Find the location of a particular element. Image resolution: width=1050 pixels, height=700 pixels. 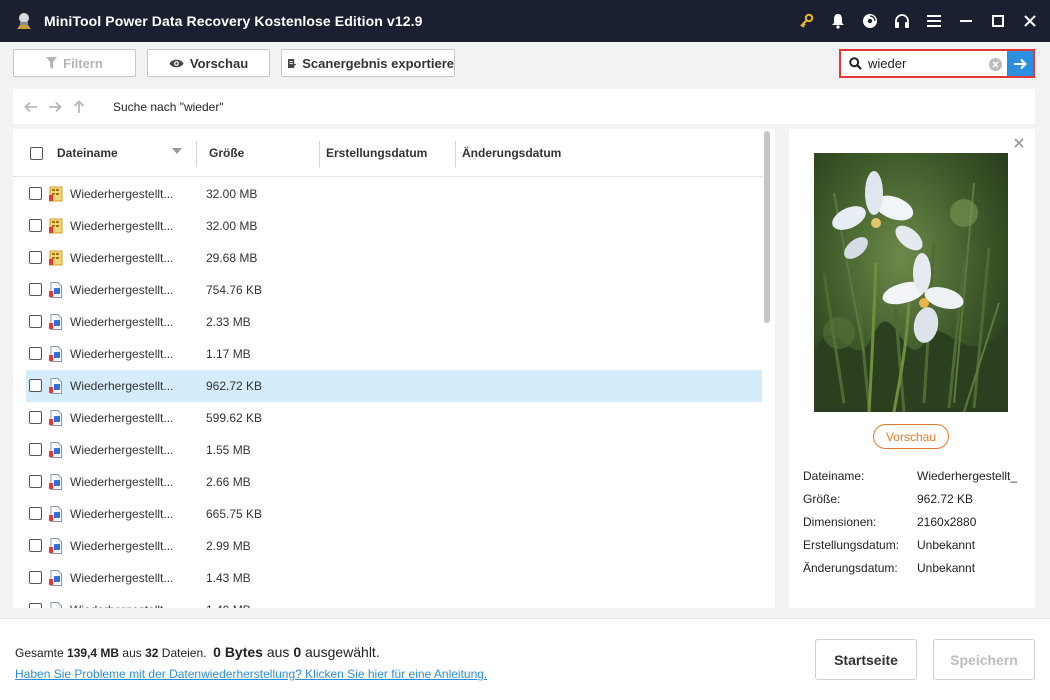

app-logo-icon is located at coordinates (24, 21).